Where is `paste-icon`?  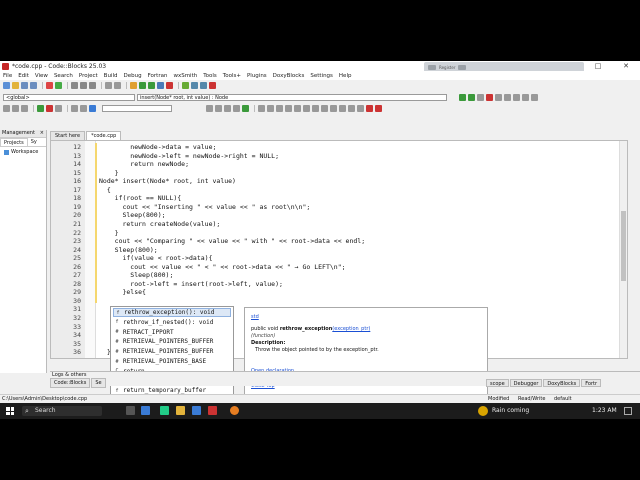 paste-icon is located at coordinates (92, 85).